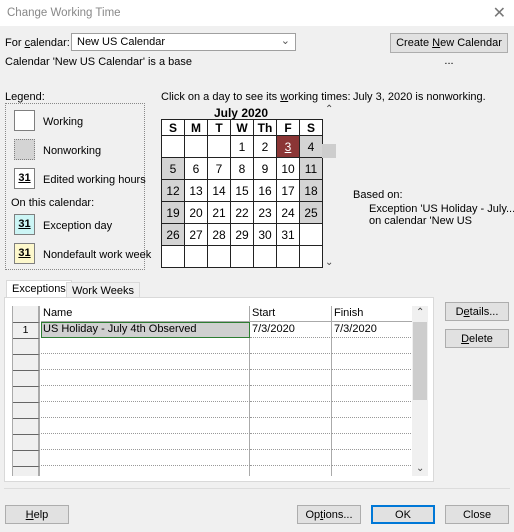 The image size is (514, 532). What do you see at coordinates (288, 212) in the screenshot?
I see `calendar-day: 24` at bounding box center [288, 212].